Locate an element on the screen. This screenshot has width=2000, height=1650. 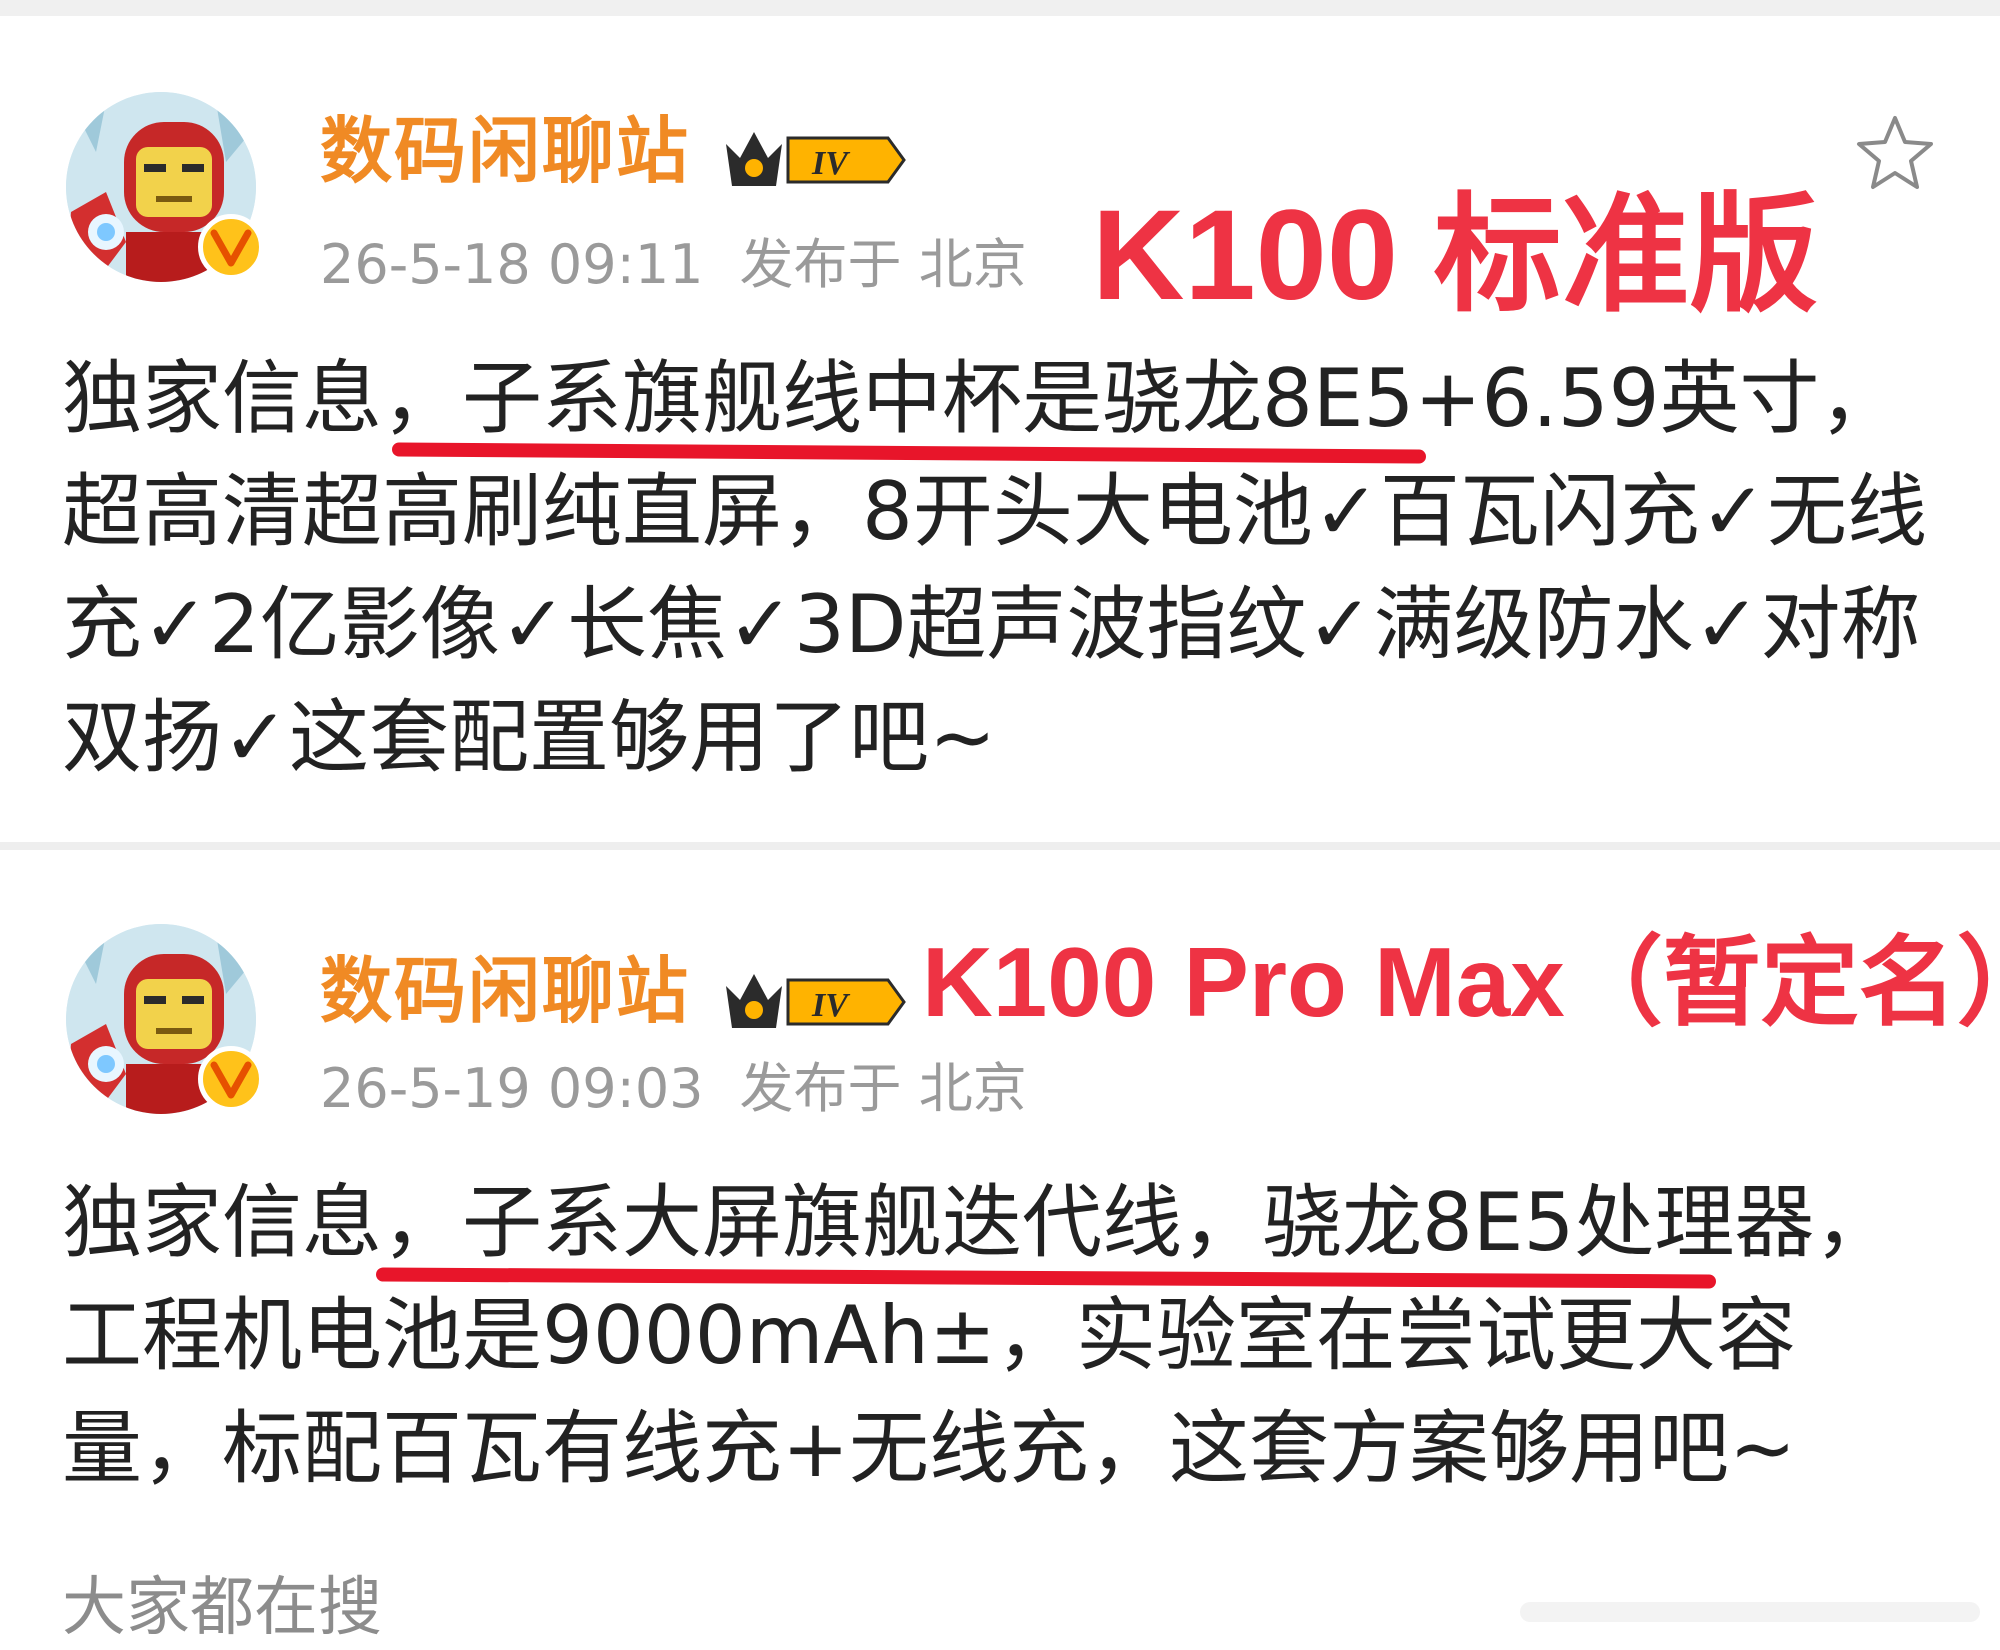
red-annotation: K100 Pro Max（暂定名） is located at coordinates (1461, 982).